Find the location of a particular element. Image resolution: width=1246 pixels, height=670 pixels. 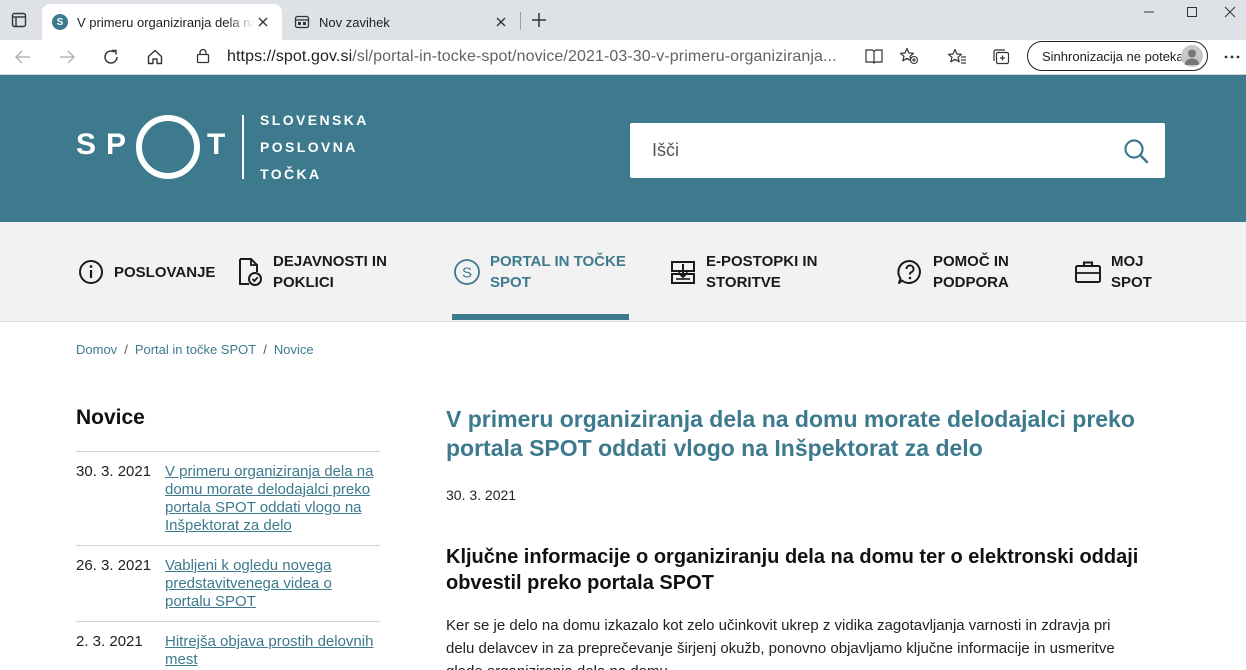

tab-actions-icon is located at coordinates (19, 20).